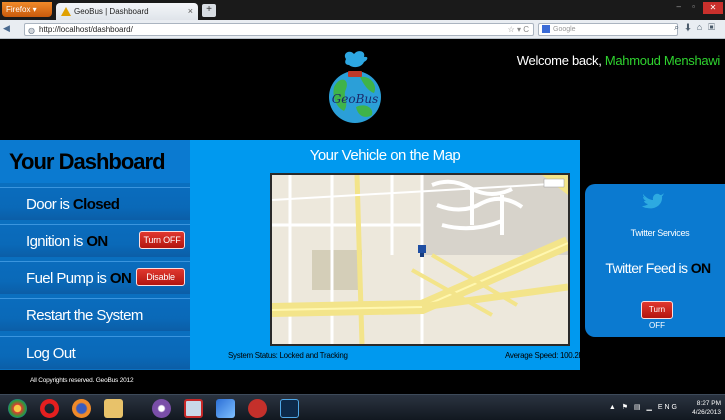 The width and height of the screenshot is (725, 420). What do you see at coordinates (54, 241) in the screenshot?
I see `ignition-label: Ignition is` at bounding box center [54, 241].